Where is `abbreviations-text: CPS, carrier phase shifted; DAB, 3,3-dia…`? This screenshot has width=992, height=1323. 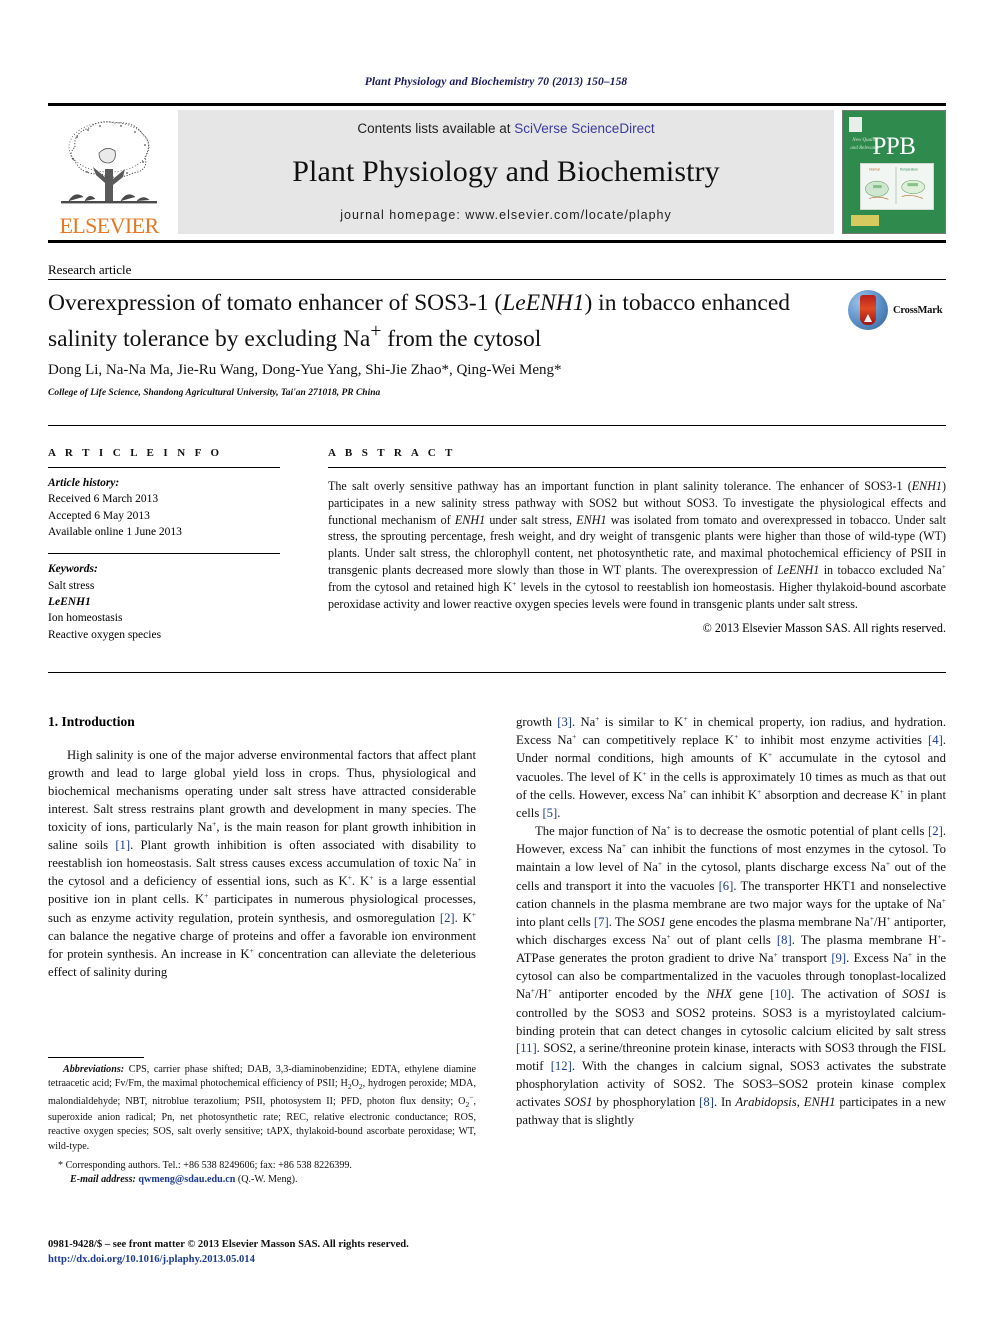 abbreviations-text: CPS, carrier phase shifted; DAB, 3,3-dia… is located at coordinates (262, 1108).